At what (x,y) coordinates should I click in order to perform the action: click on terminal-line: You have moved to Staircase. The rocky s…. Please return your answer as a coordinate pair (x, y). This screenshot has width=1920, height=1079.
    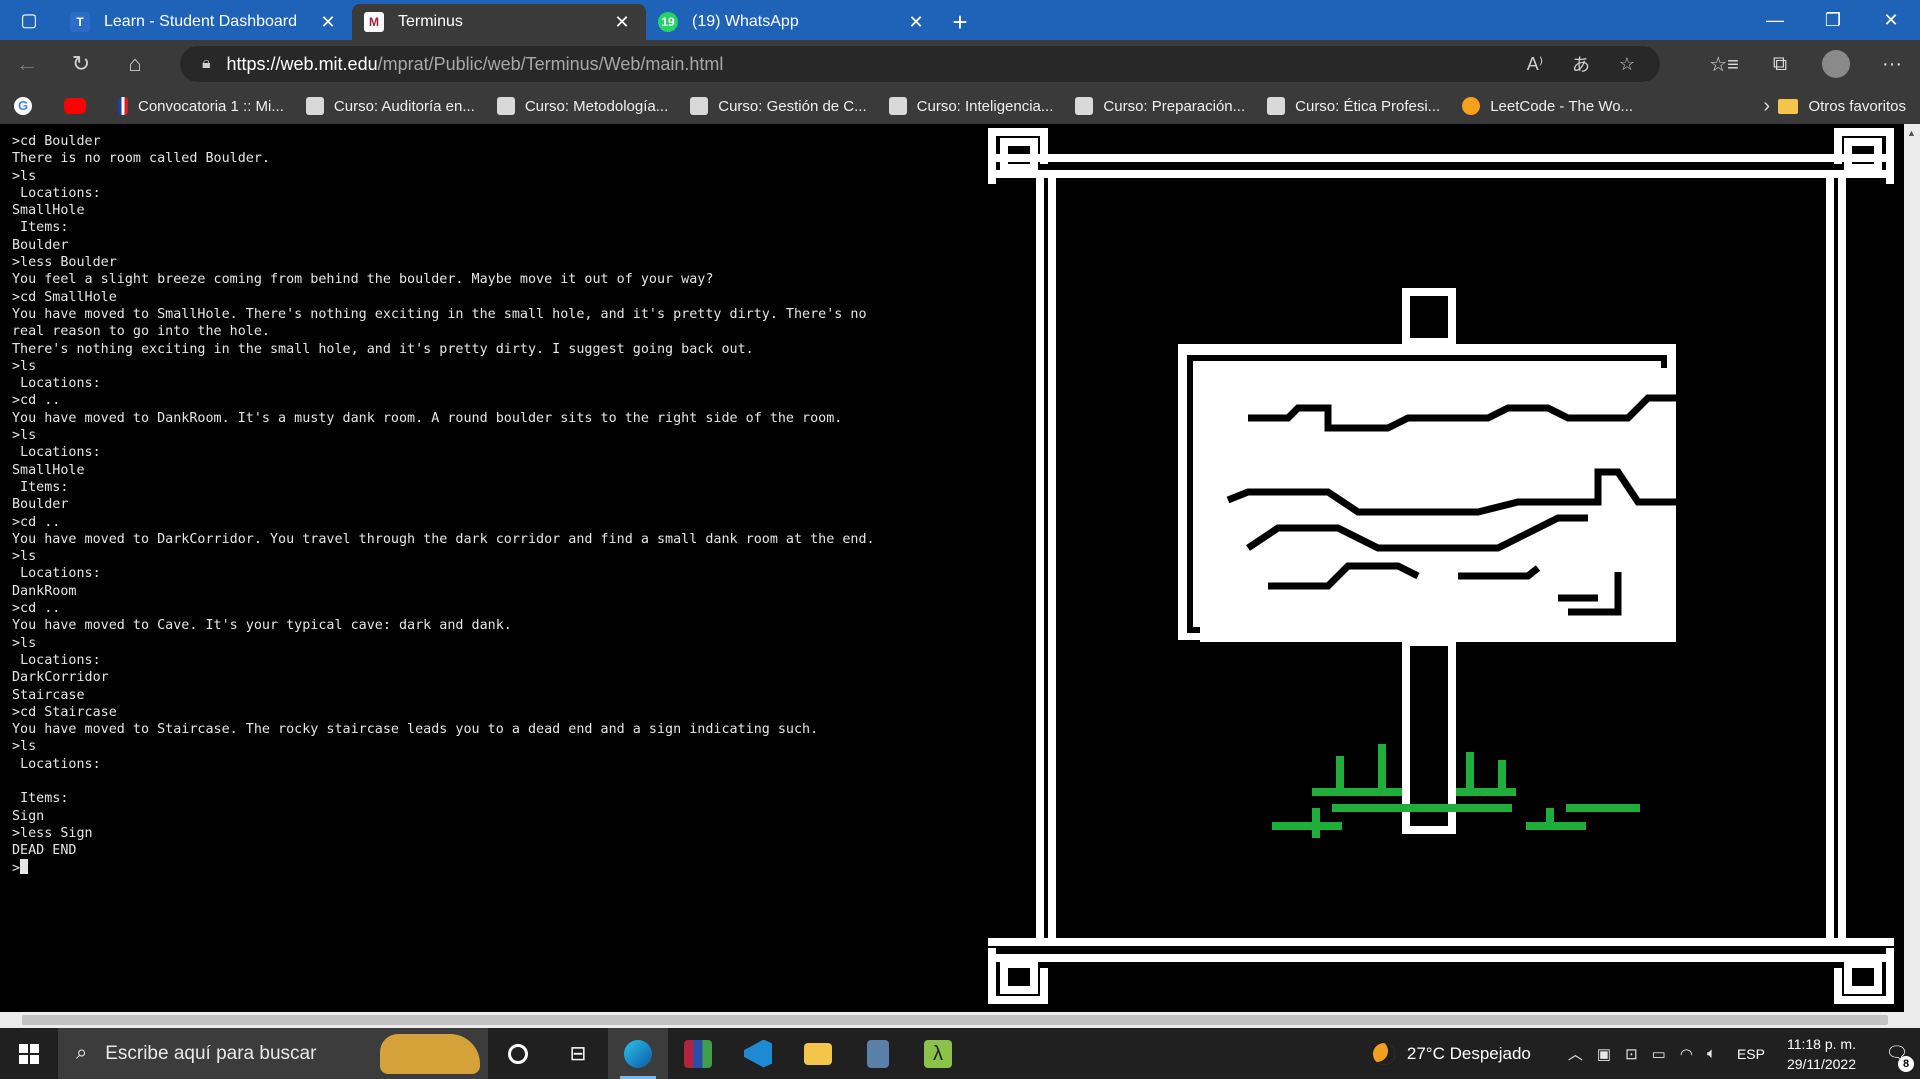
    Looking at the image, I should click on (415, 730).